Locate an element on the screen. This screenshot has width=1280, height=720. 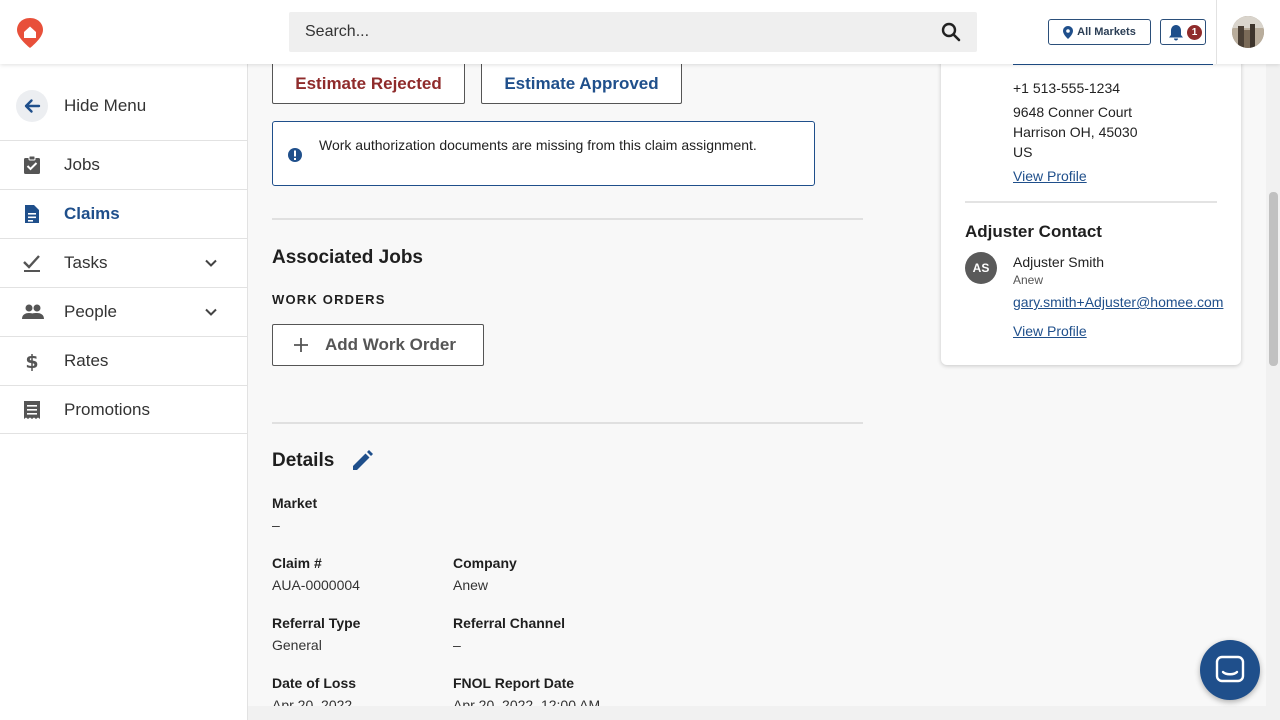
pencil-edit-icon is located at coordinates (362, 461).